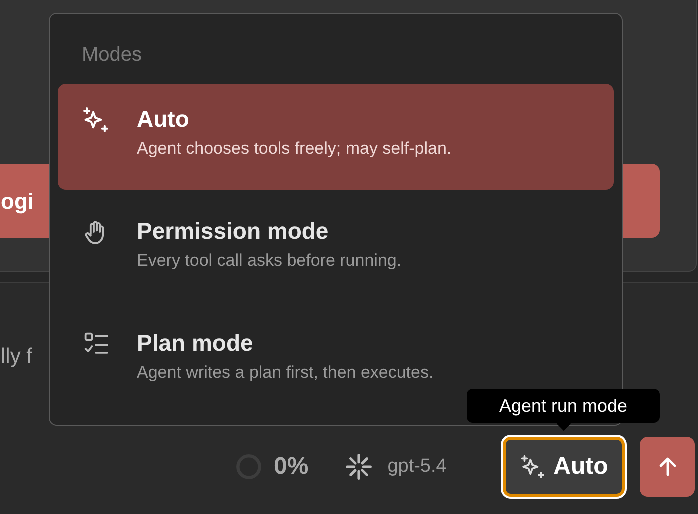 The height and width of the screenshot is (514, 698). What do you see at coordinates (667, 467) in the screenshot?
I see `send-button` at bounding box center [667, 467].